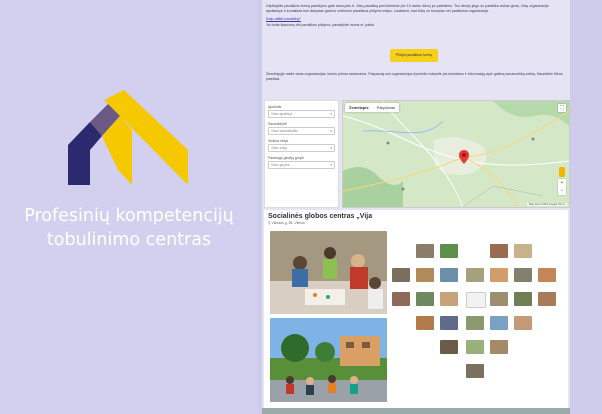 The width and height of the screenshot is (602, 414). Describe the element at coordinates (478, 315) in the screenshot. I see `photo-collage-heart` at that location.